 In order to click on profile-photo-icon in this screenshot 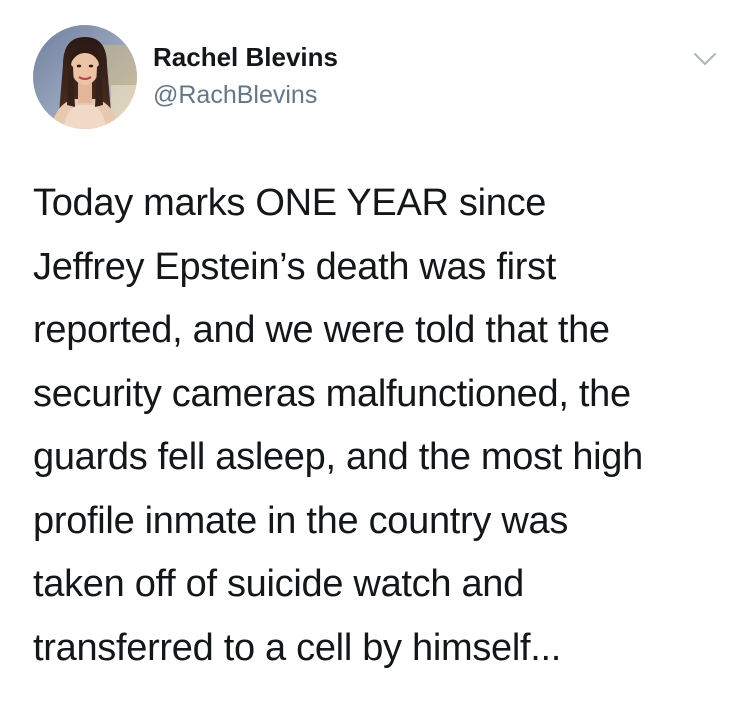, I will do `click(85, 77)`.